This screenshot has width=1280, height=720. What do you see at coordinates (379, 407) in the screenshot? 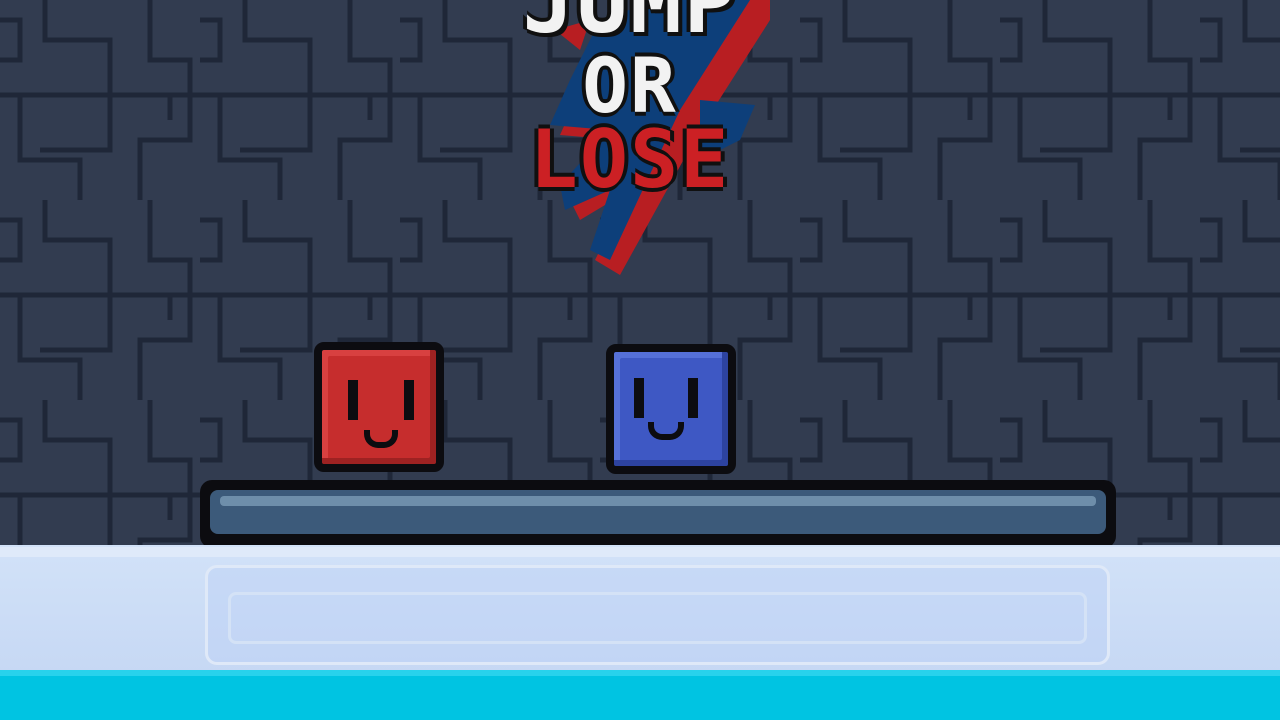
I see `red-player` at bounding box center [379, 407].